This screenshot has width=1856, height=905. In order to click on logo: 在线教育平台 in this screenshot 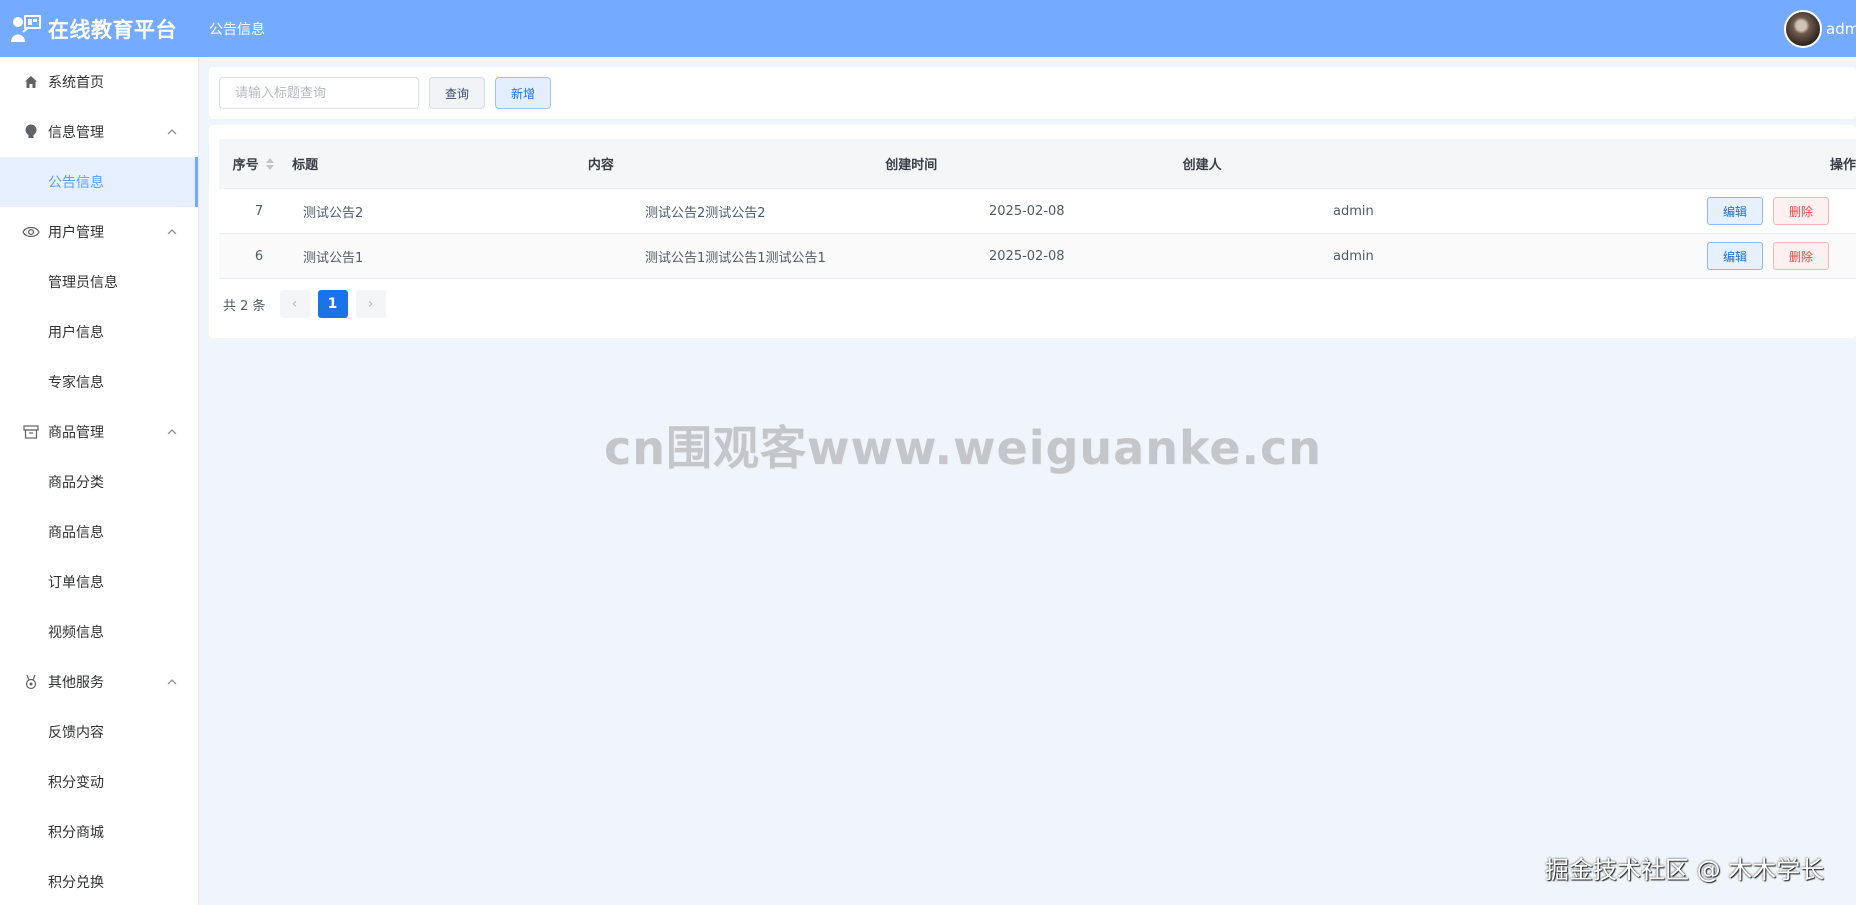, I will do `click(99, 28)`.